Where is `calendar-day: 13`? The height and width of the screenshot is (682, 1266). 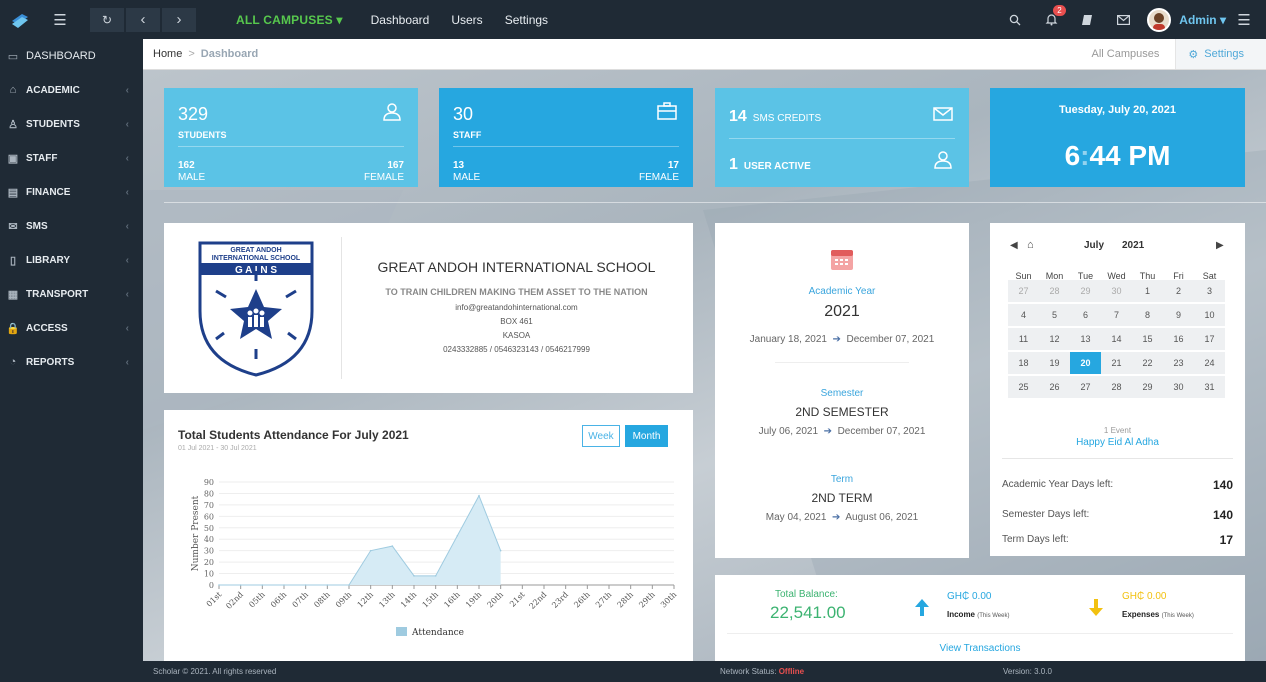
calendar-day: 13 is located at coordinates (1085, 339).